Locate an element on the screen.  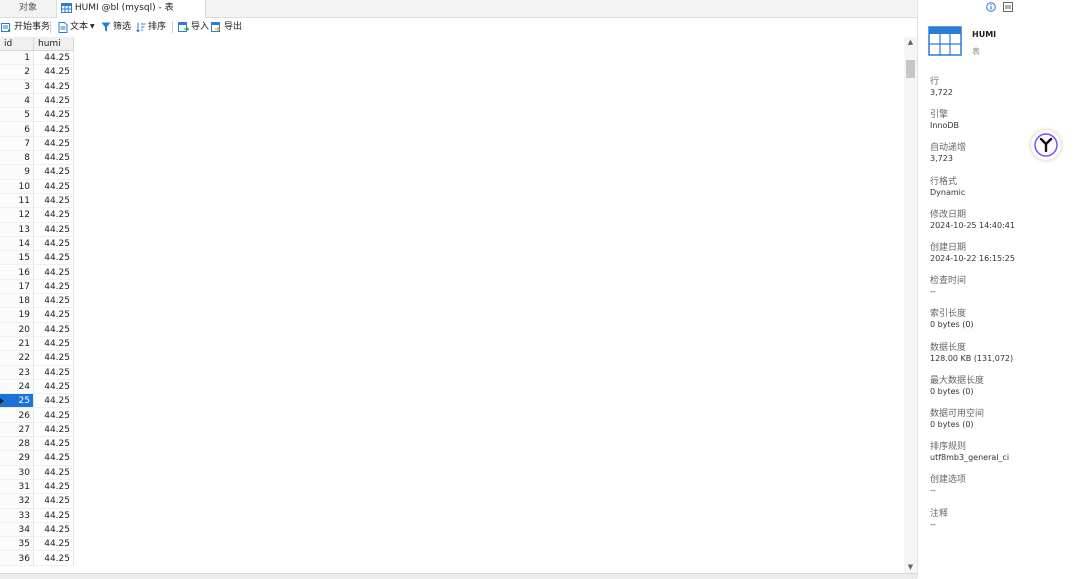
table-row: 29 44.25 is located at coordinates (37, 458).